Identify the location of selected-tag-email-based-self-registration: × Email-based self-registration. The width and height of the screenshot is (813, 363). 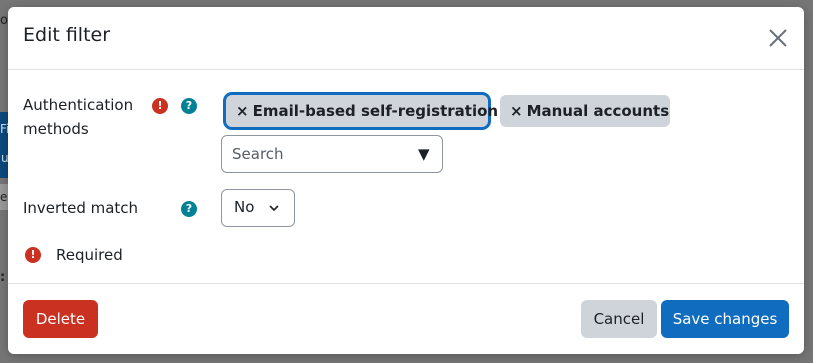
(362, 111).